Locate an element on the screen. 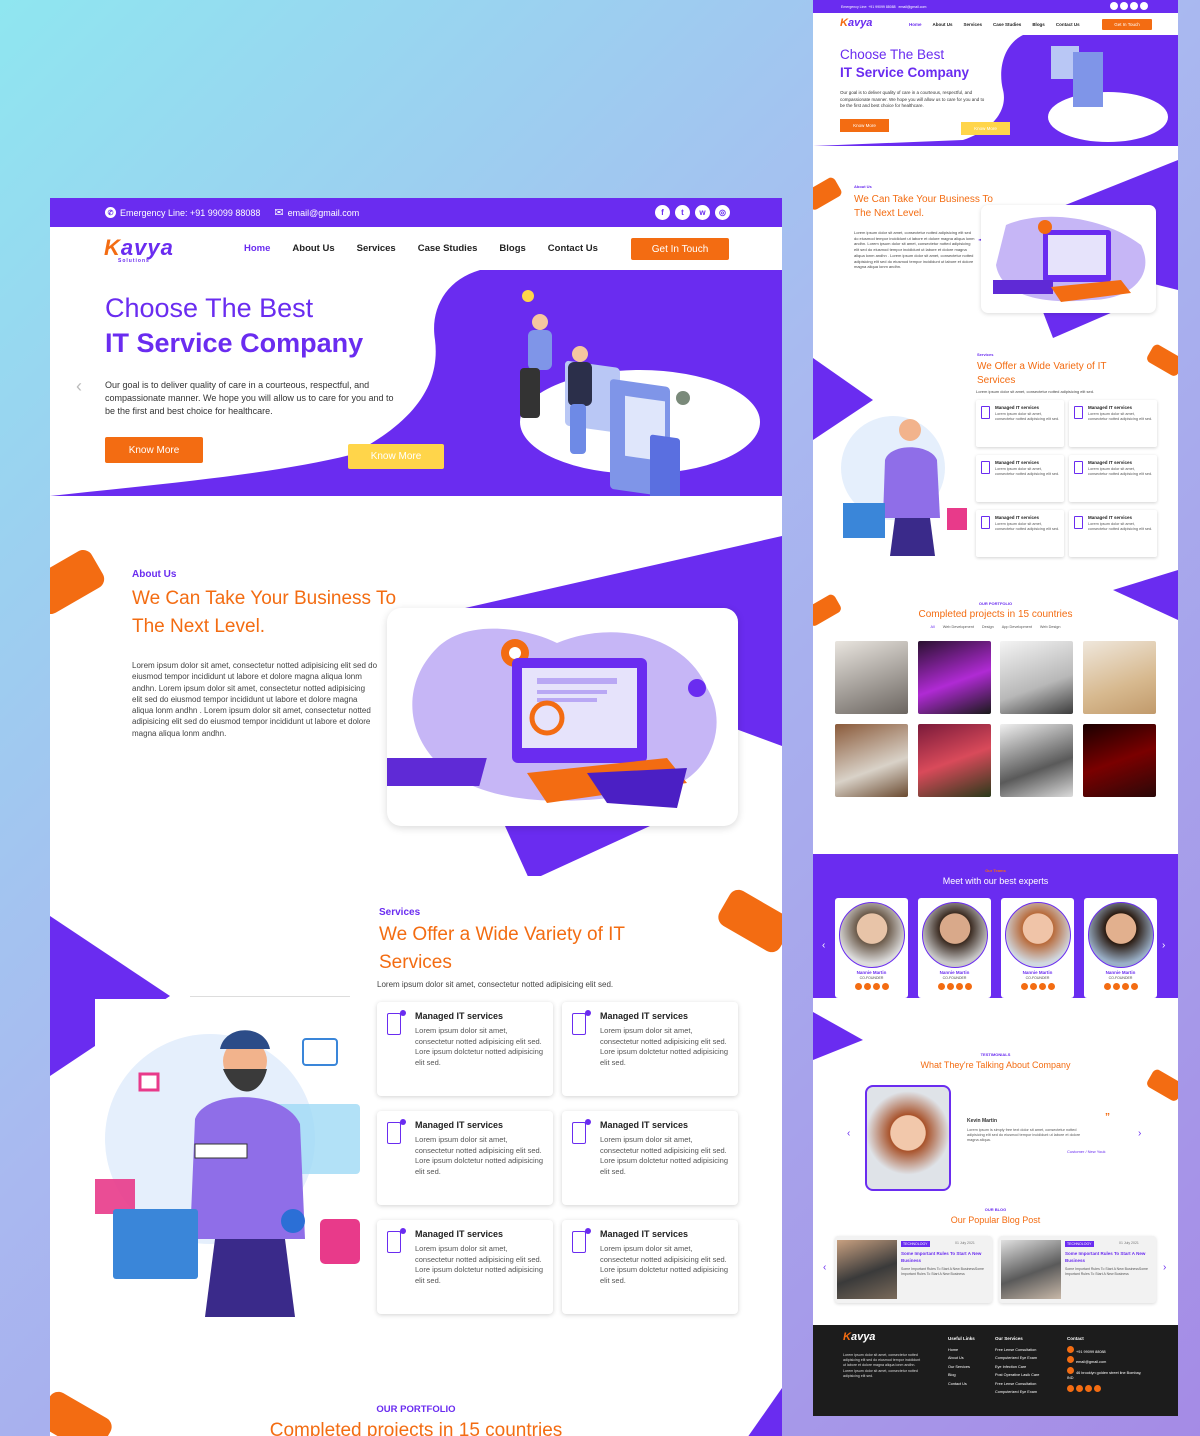  testimonial-prev-icon: ‹ is located at coordinates (848, 1133).